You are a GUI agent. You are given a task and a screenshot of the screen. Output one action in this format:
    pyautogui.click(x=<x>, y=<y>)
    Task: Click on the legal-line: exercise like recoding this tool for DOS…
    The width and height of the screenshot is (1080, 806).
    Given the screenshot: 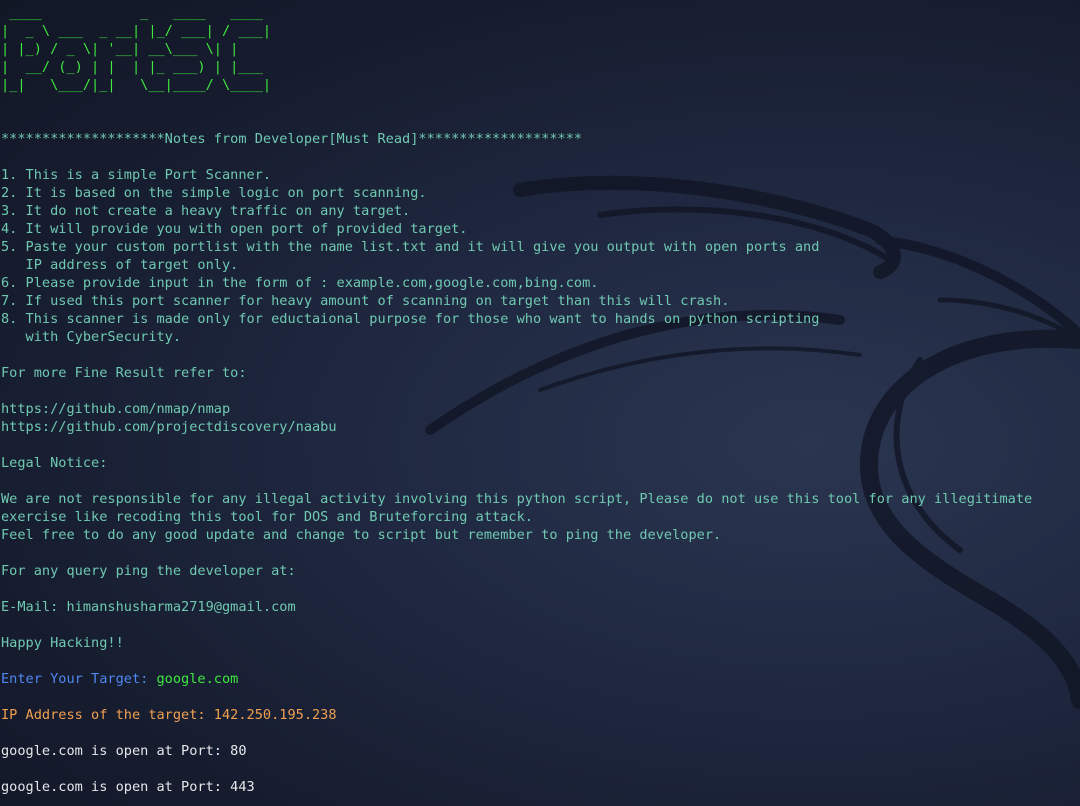 What is the action you would take?
    pyautogui.click(x=267, y=517)
    